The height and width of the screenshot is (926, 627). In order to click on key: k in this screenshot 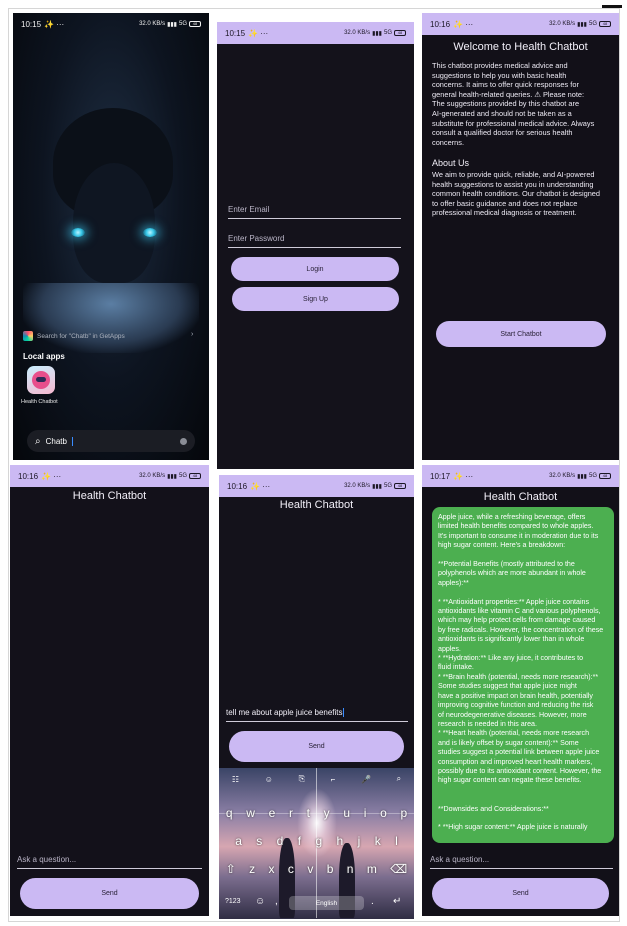, I will do `click(378, 841)`.